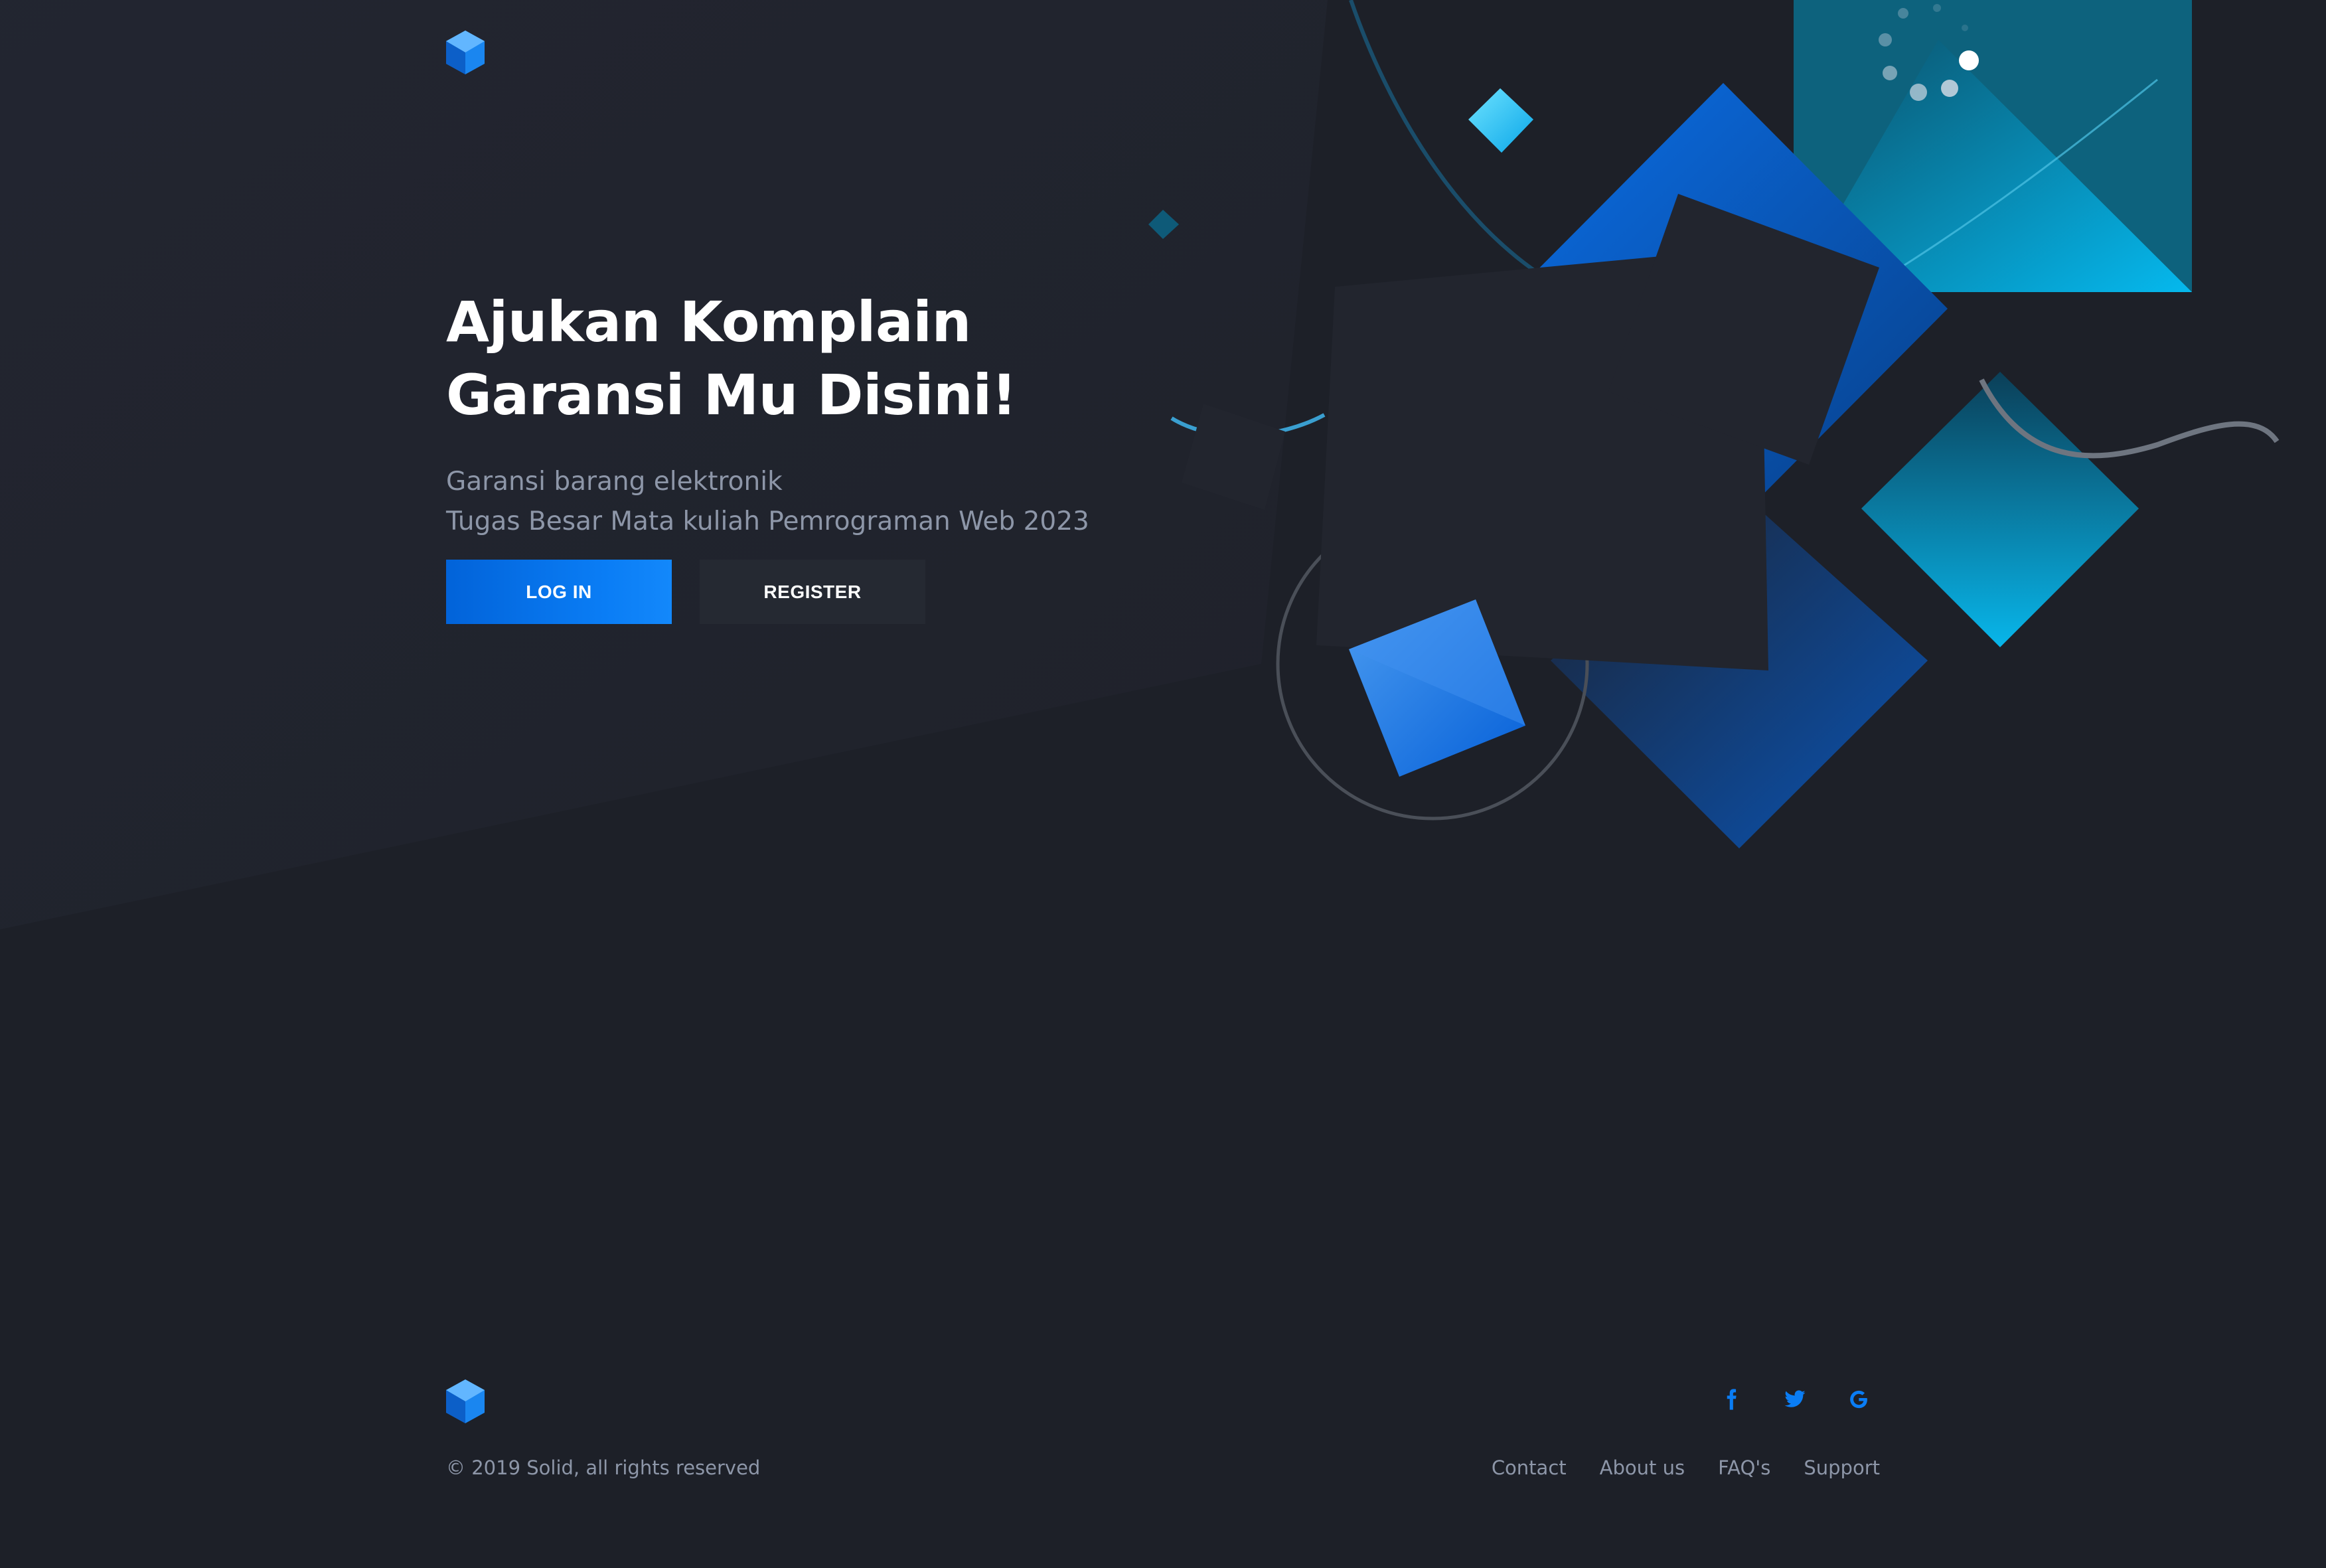 This screenshot has width=2326, height=1568. Describe the element at coordinates (685, 592) in the screenshot. I see `hero-actions: LOG IN REGISTER` at that location.